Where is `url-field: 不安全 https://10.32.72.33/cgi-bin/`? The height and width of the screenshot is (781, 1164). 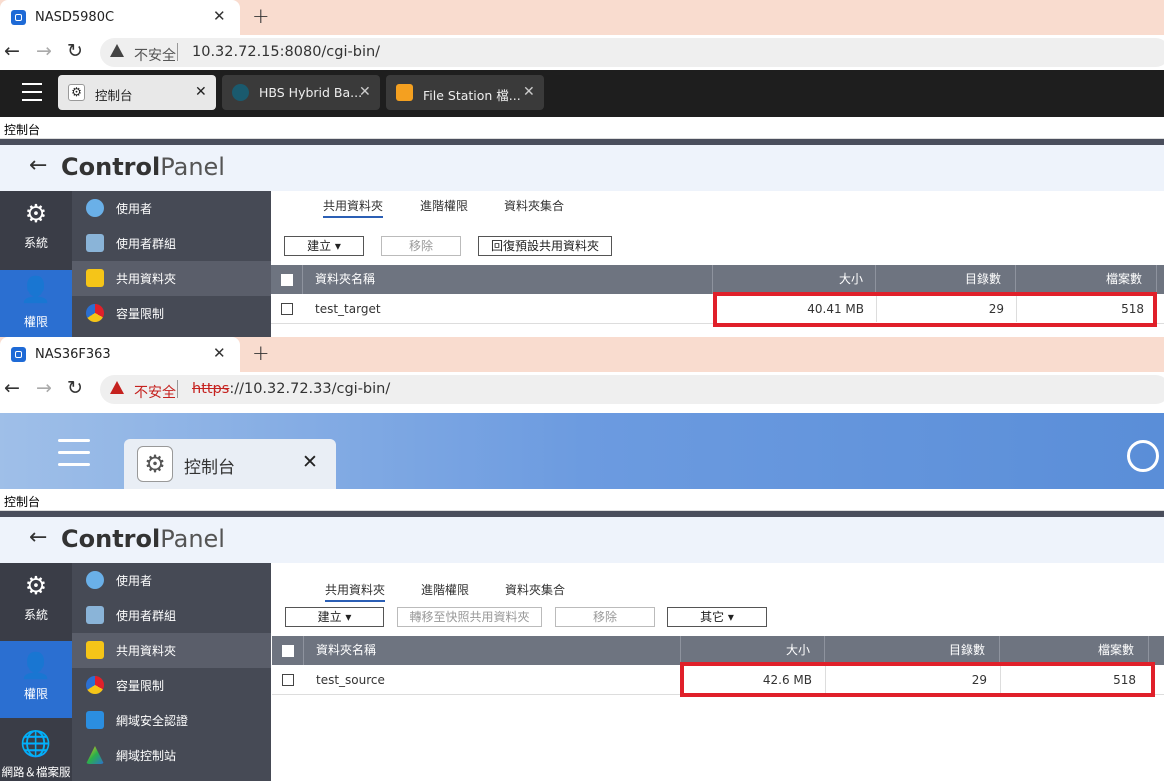
url-field: 不安全 https://10.32.72.33/cgi-bin/ is located at coordinates (632, 389).